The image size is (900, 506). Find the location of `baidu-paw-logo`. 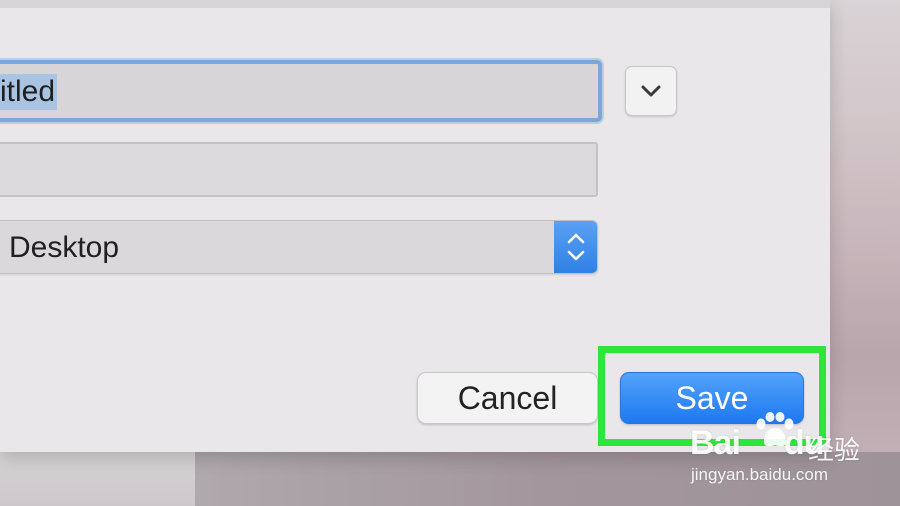

baidu-paw-logo is located at coordinates (775, 429).